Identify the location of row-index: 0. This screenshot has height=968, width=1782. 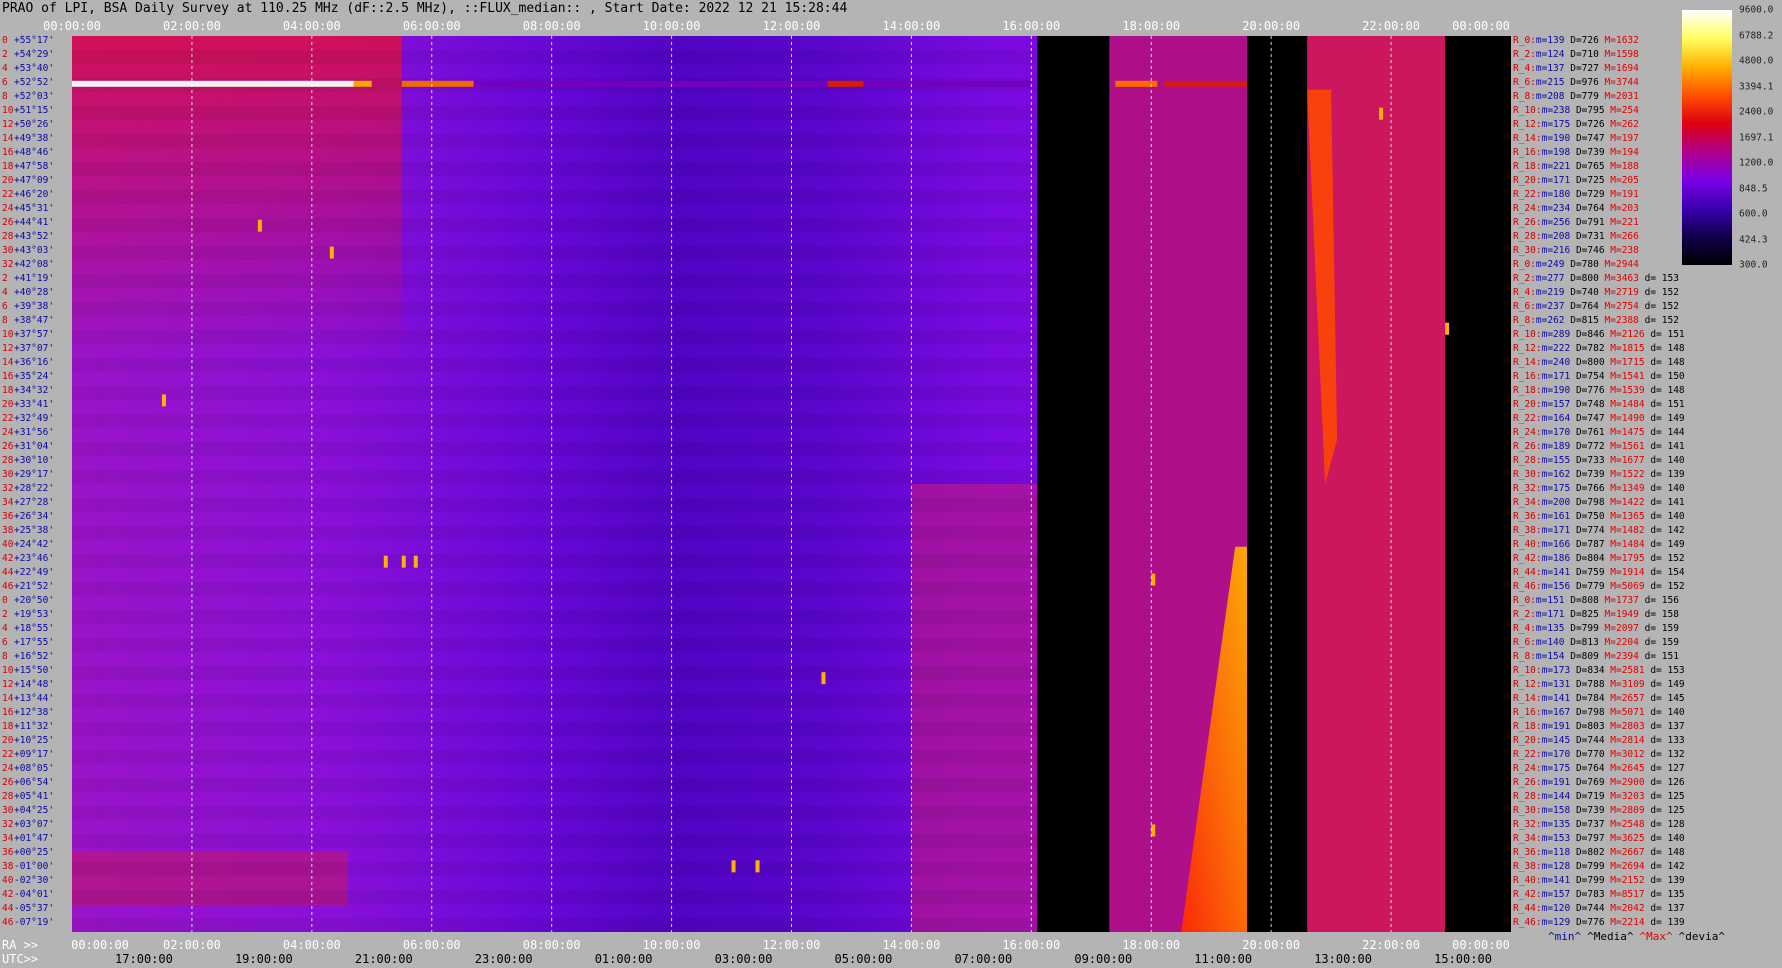
(5, 600).